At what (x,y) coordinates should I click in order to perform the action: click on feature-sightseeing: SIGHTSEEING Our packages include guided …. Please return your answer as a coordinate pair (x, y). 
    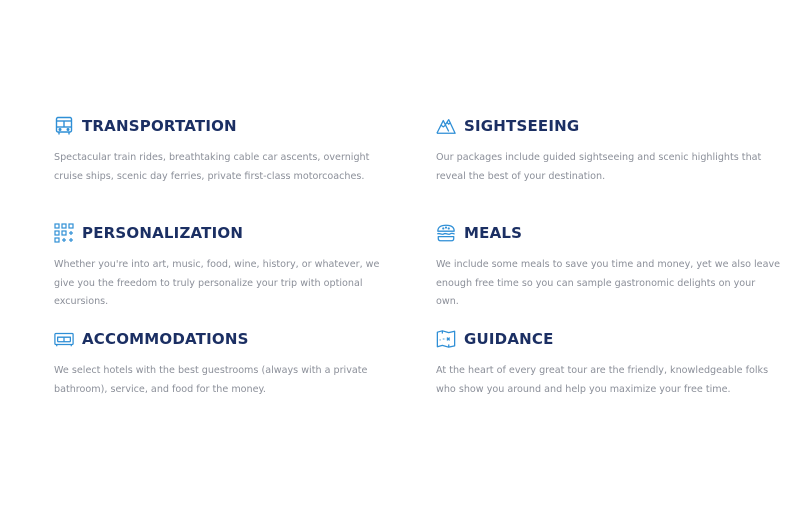
    Looking at the image, I should click on (608, 150).